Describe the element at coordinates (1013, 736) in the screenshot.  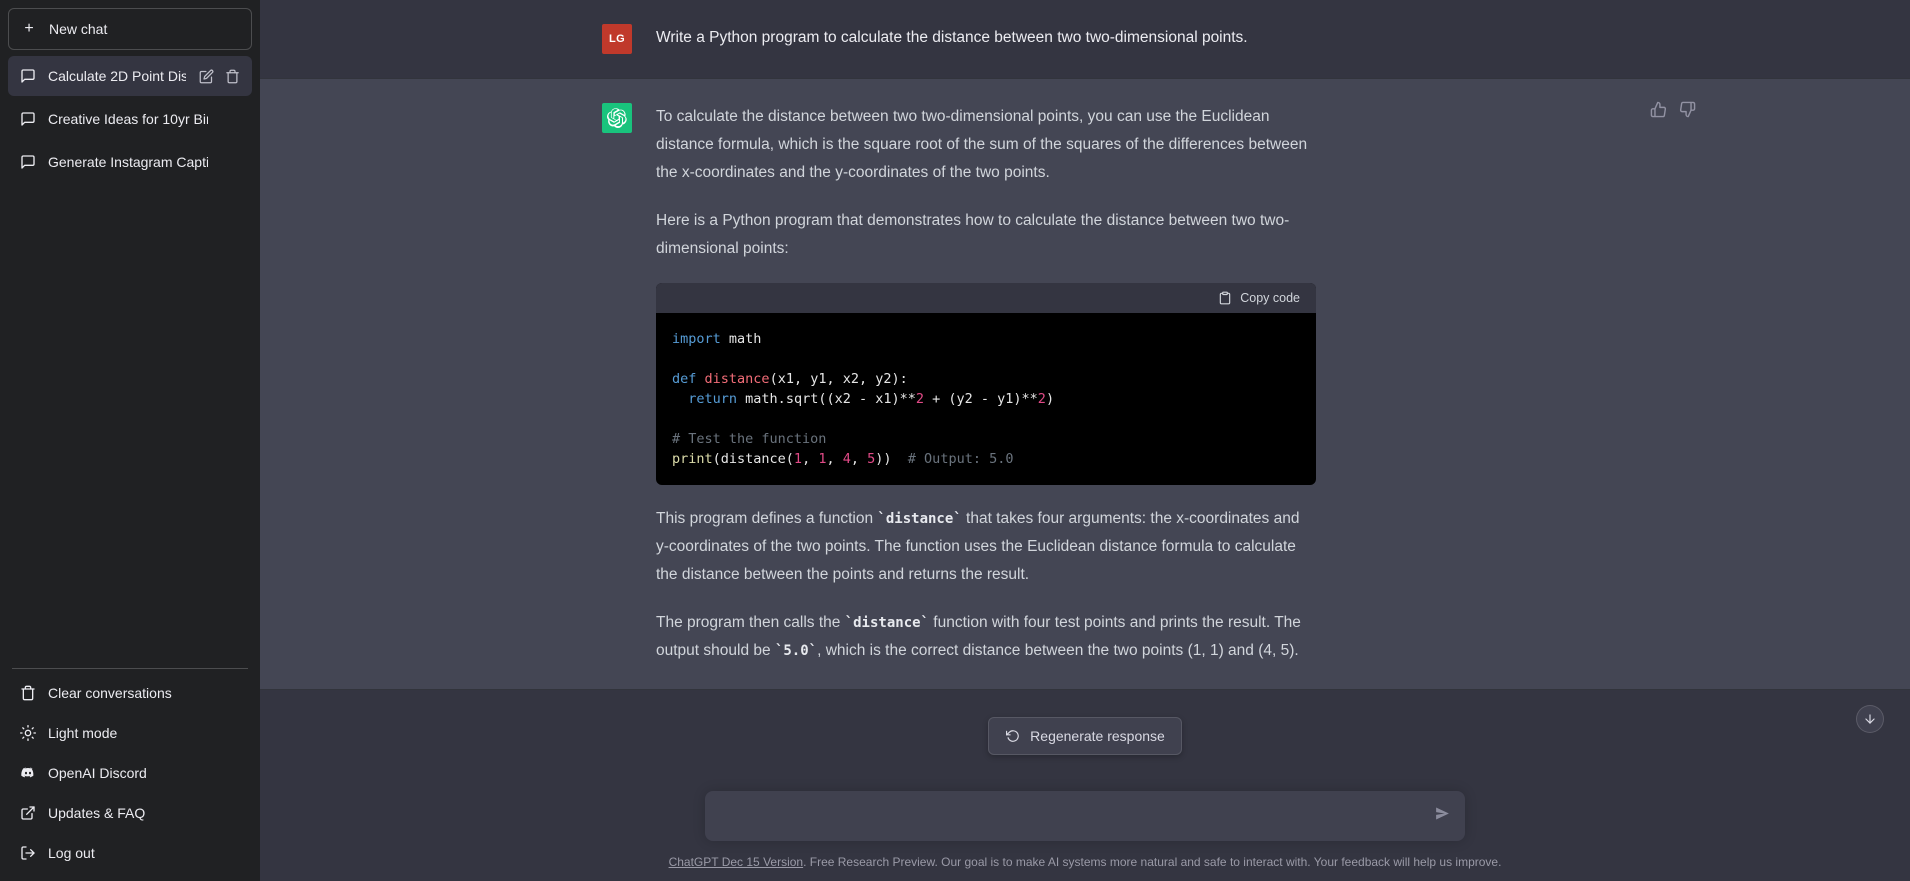
I see `refresh-icon` at that location.